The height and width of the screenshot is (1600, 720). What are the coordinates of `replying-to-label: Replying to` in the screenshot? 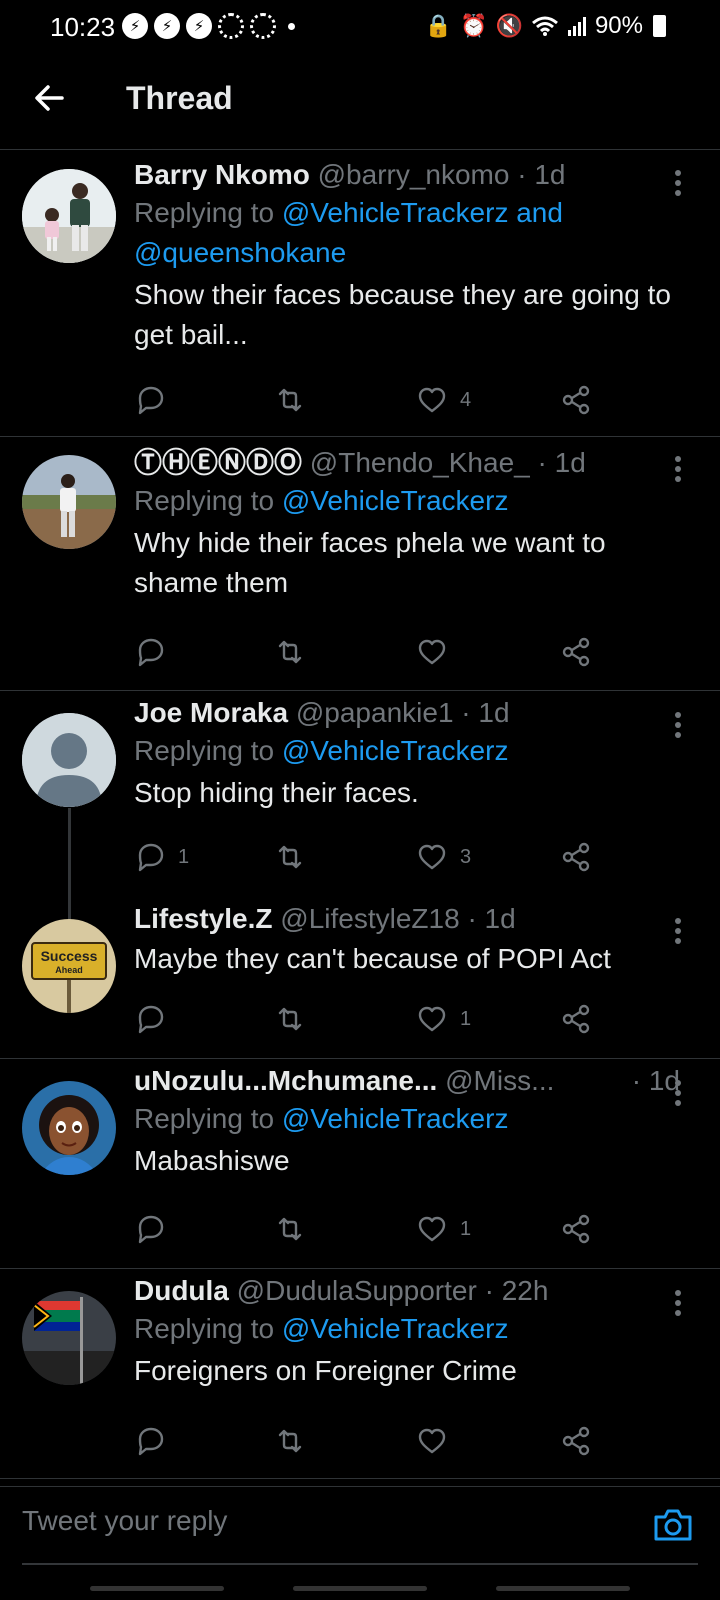 It's located at (208, 500).